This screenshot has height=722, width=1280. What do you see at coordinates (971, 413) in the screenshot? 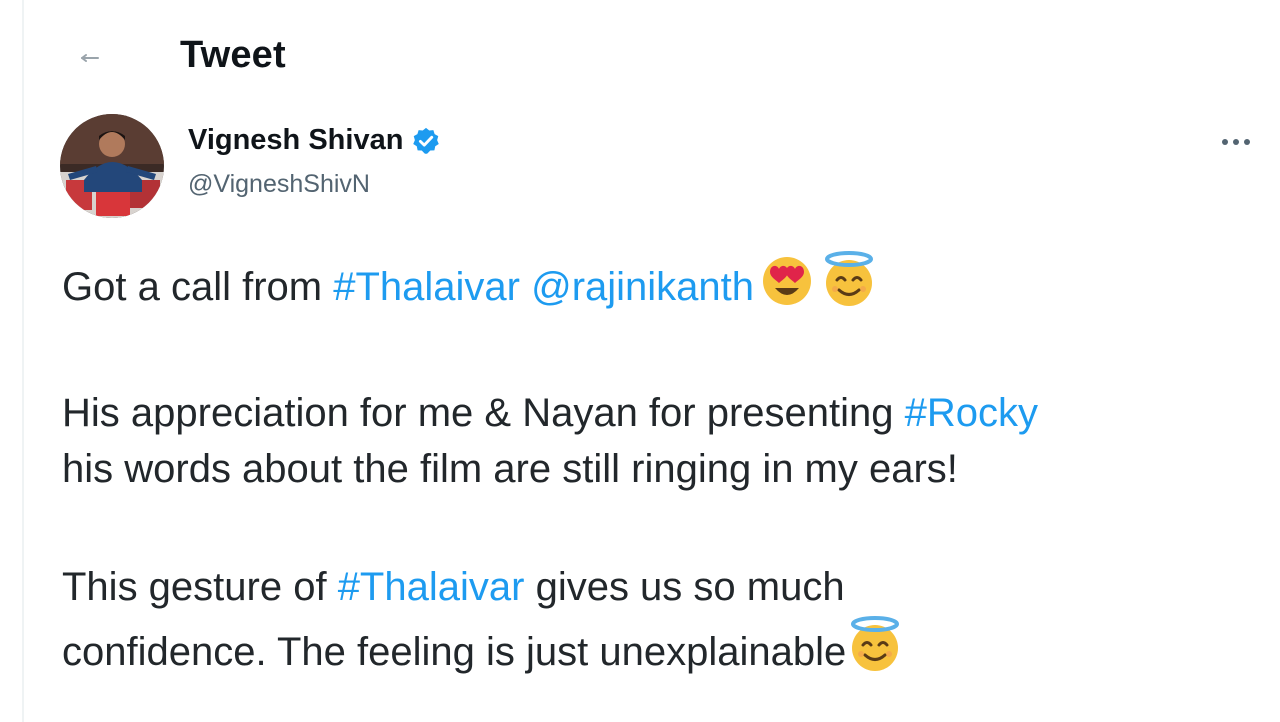
I see `hashtag-link: #Rocky` at bounding box center [971, 413].